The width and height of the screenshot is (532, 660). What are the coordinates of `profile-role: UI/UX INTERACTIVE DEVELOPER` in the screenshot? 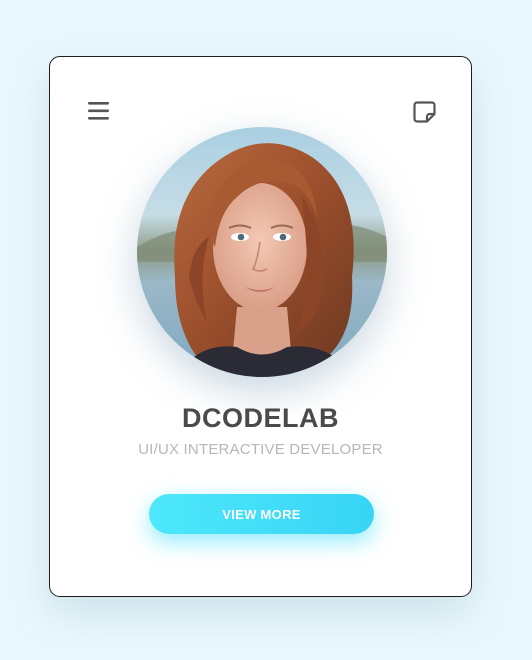 It's located at (260, 449).